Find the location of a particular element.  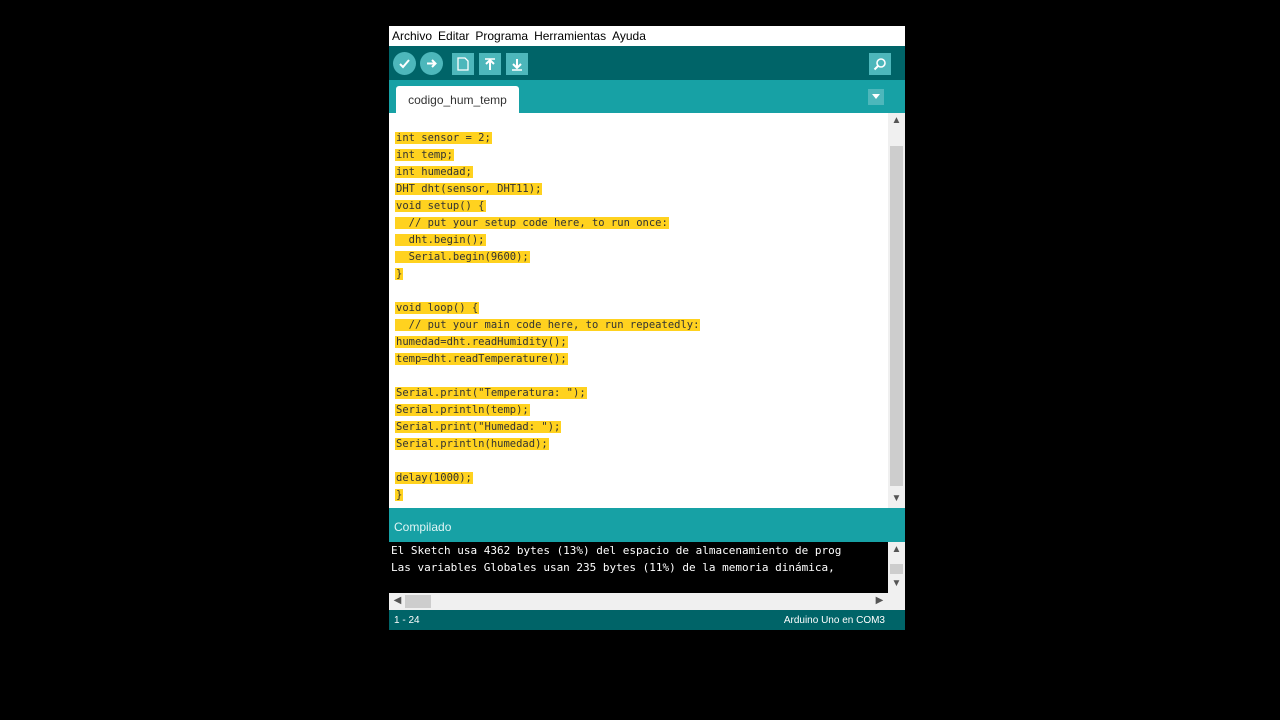

open-button is located at coordinates (490, 64).